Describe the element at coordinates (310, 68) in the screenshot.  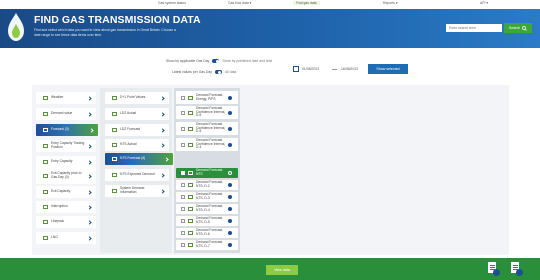
I see `date-from-field: 01/08/2023` at that location.